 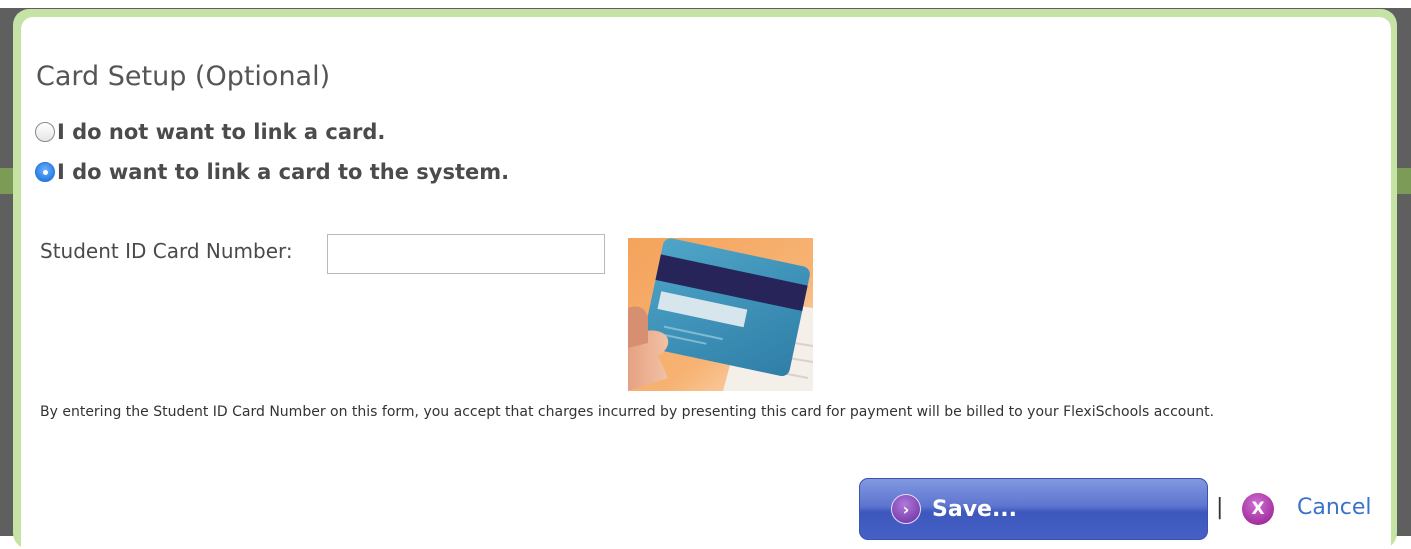 I want to click on card-photo, so click(x=720, y=314).